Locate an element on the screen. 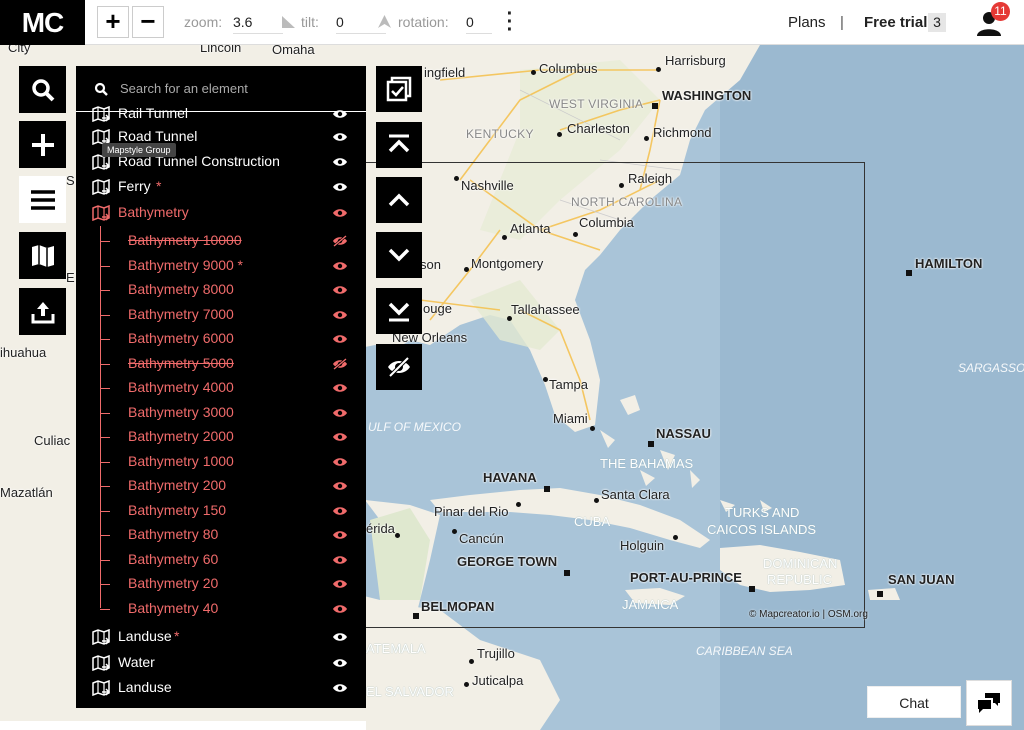 The image size is (1024, 730). copy-check-icon is located at coordinates (399, 89).